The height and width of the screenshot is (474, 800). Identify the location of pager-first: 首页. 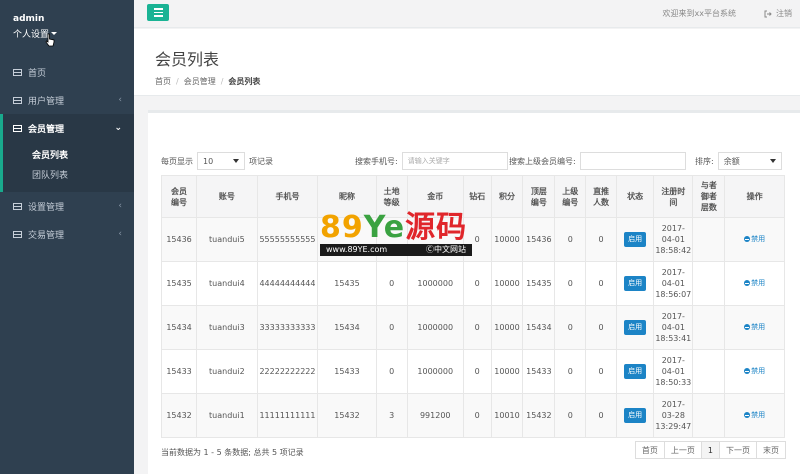
(649, 450).